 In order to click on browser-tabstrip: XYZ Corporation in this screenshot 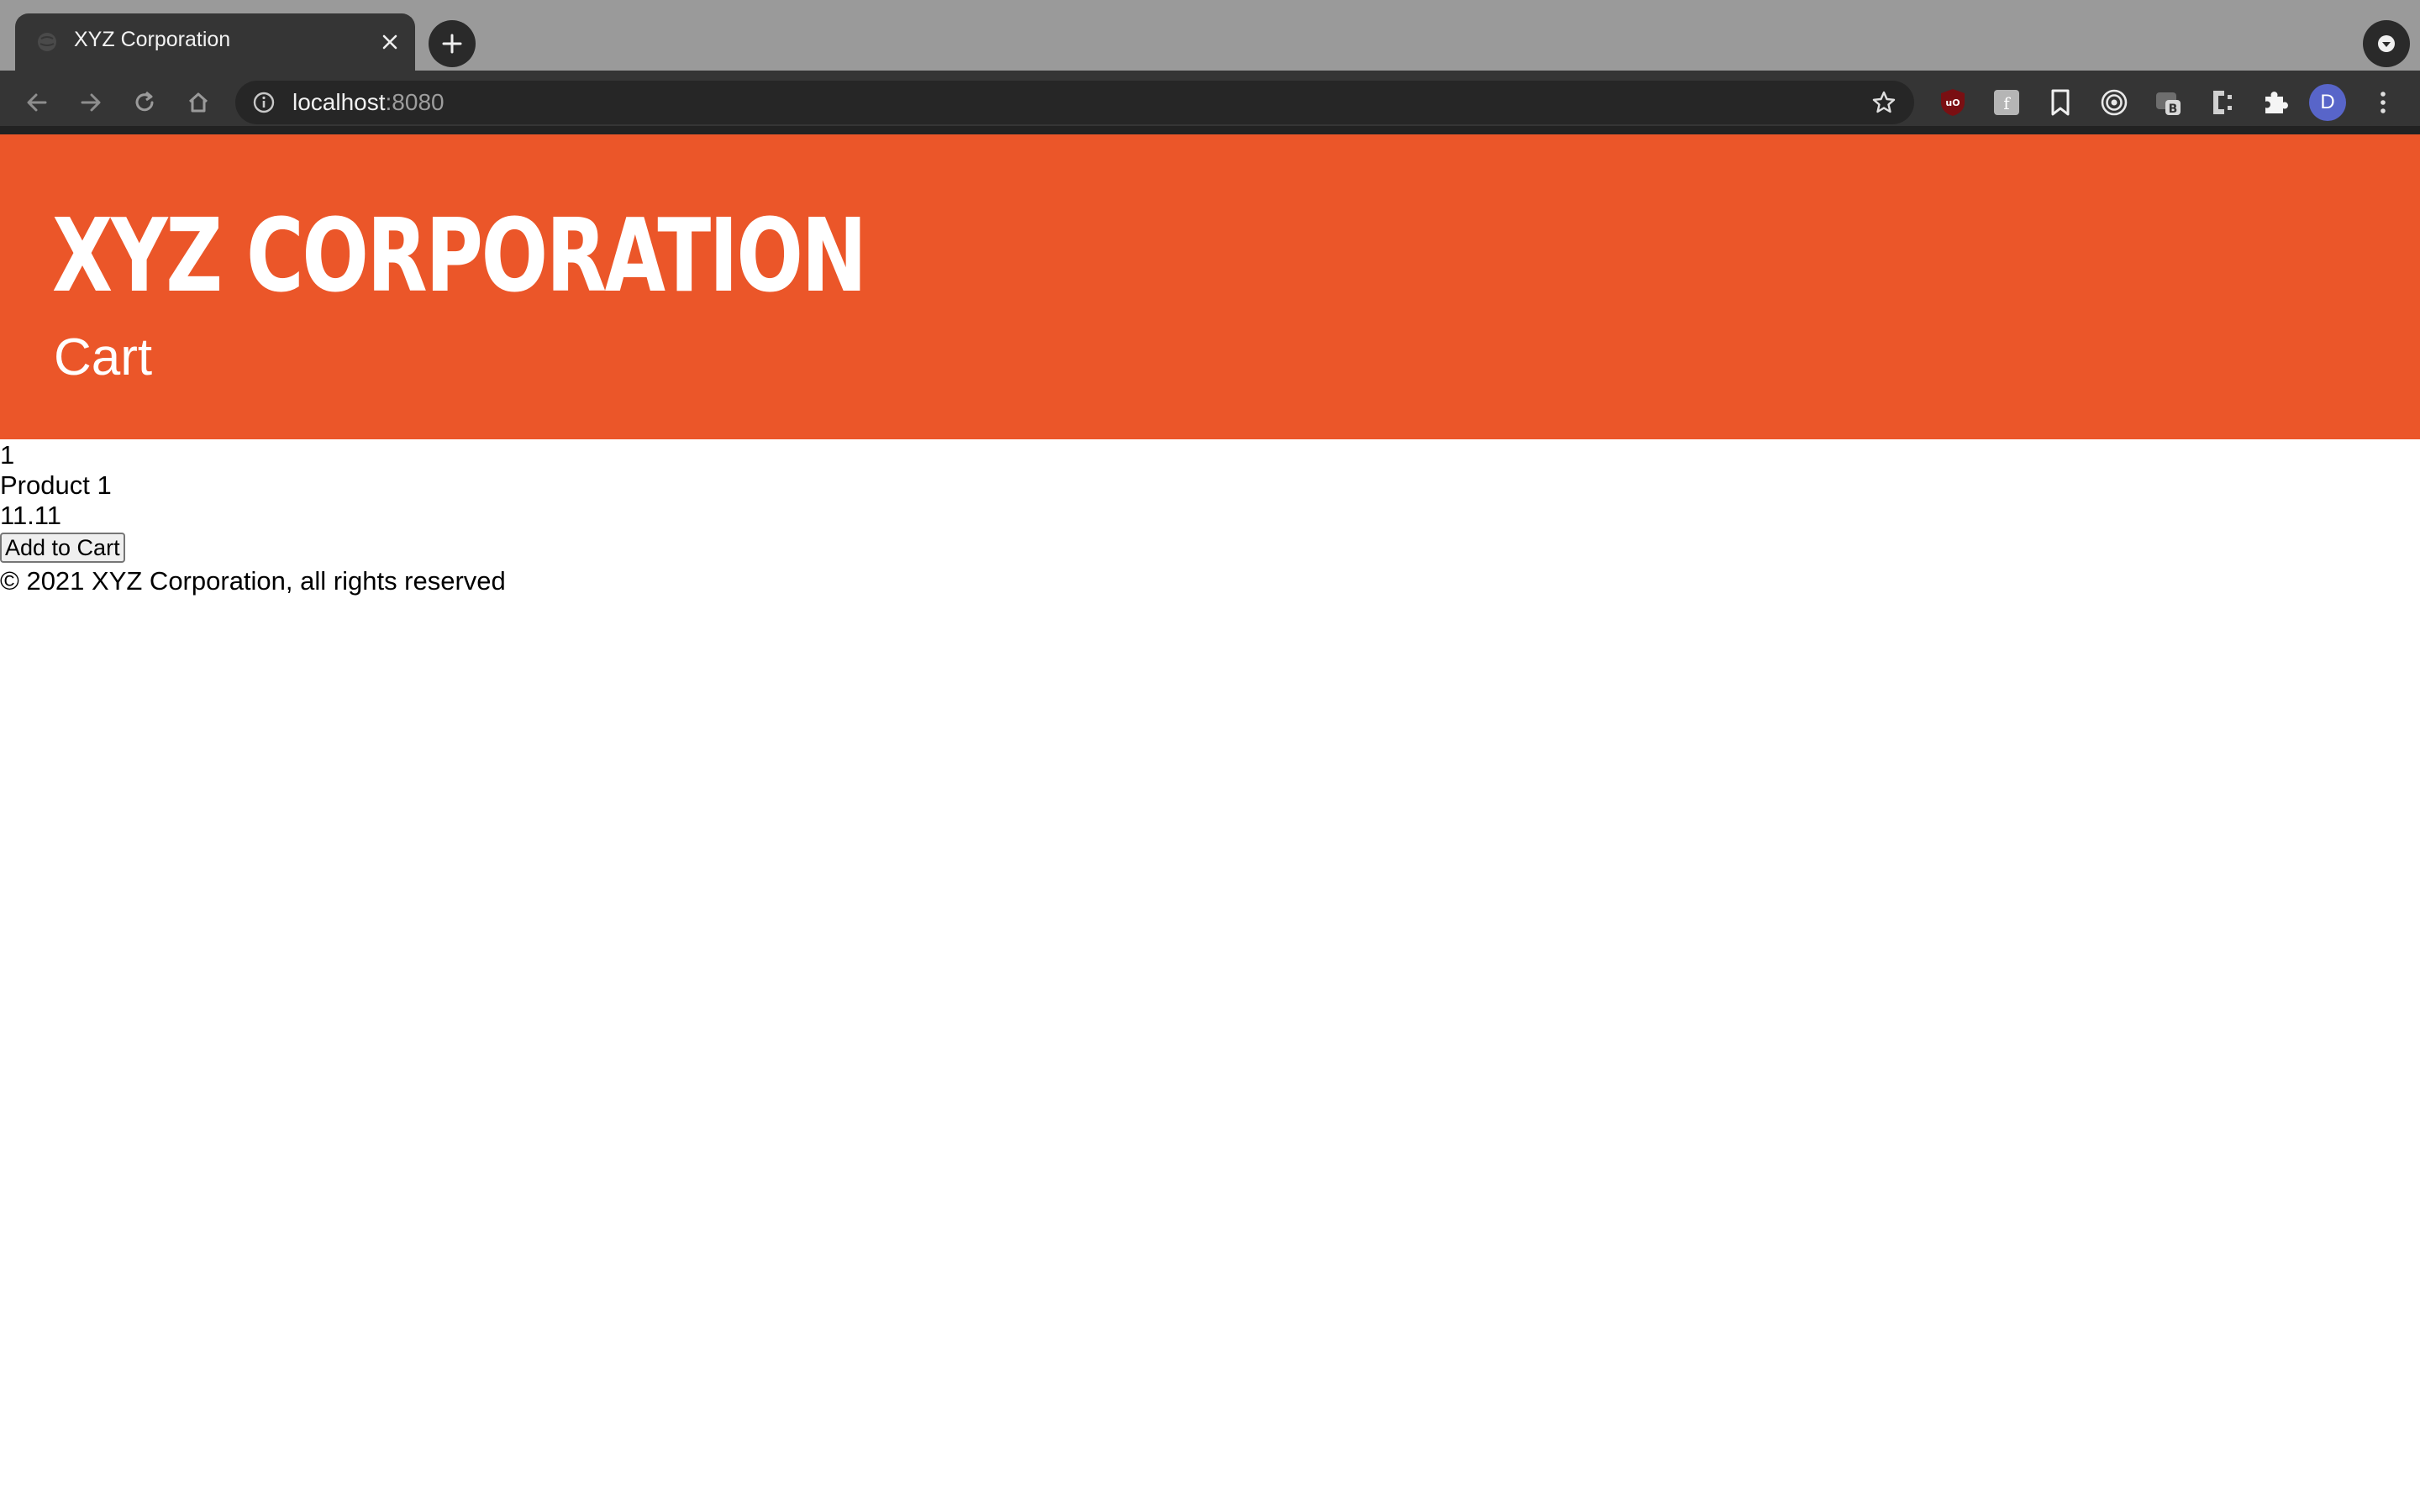, I will do `click(1210, 35)`.